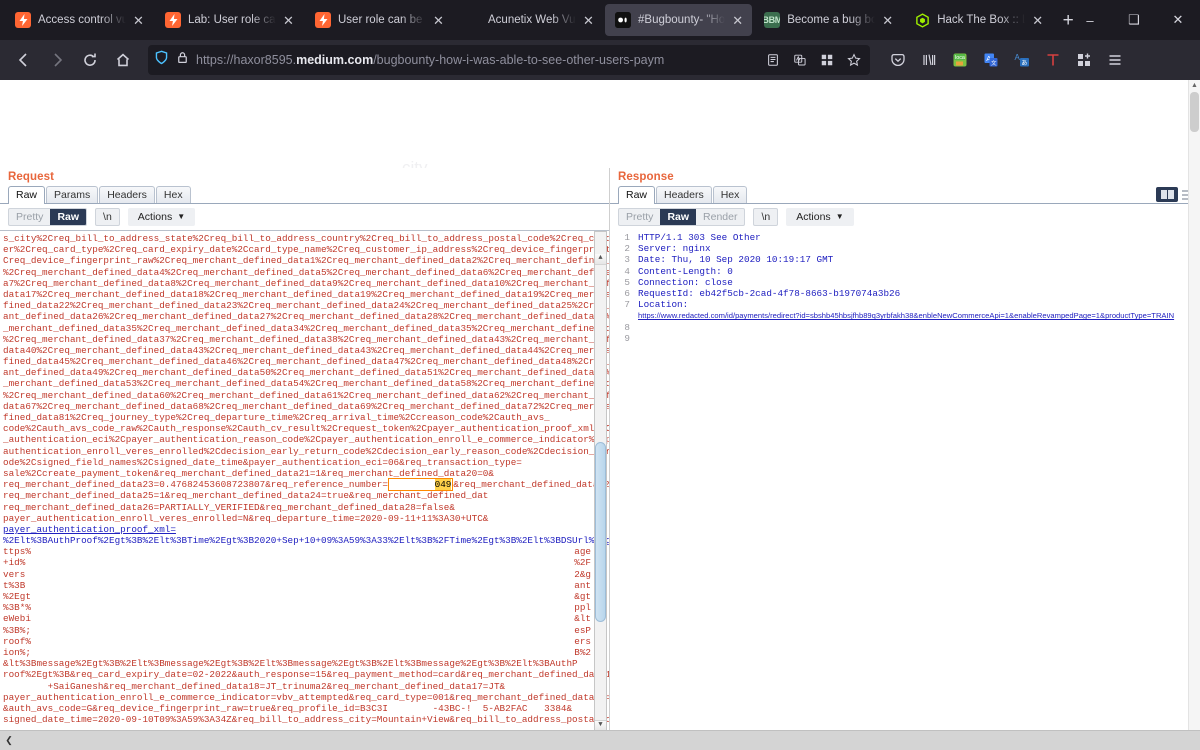 The image size is (1200, 750). Describe the element at coordinates (800, 60) in the screenshot. I see `translate-icon` at that location.